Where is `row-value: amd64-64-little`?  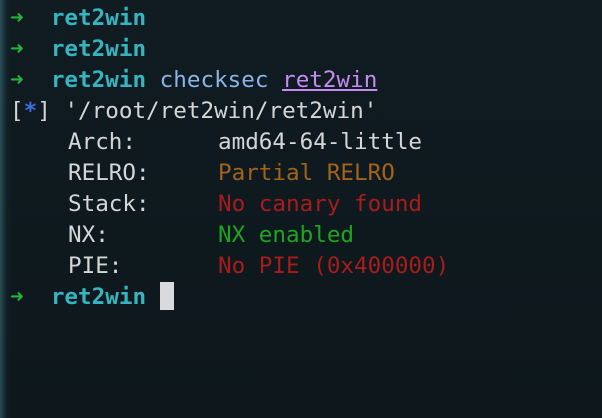 row-value: amd64-64-little is located at coordinates (320, 142).